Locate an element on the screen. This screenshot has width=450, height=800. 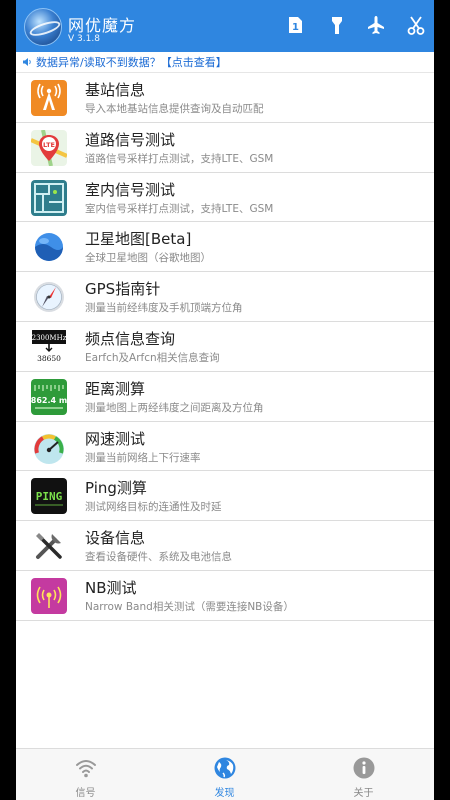
app-title: 网优魔方 is located at coordinates (102, 25).